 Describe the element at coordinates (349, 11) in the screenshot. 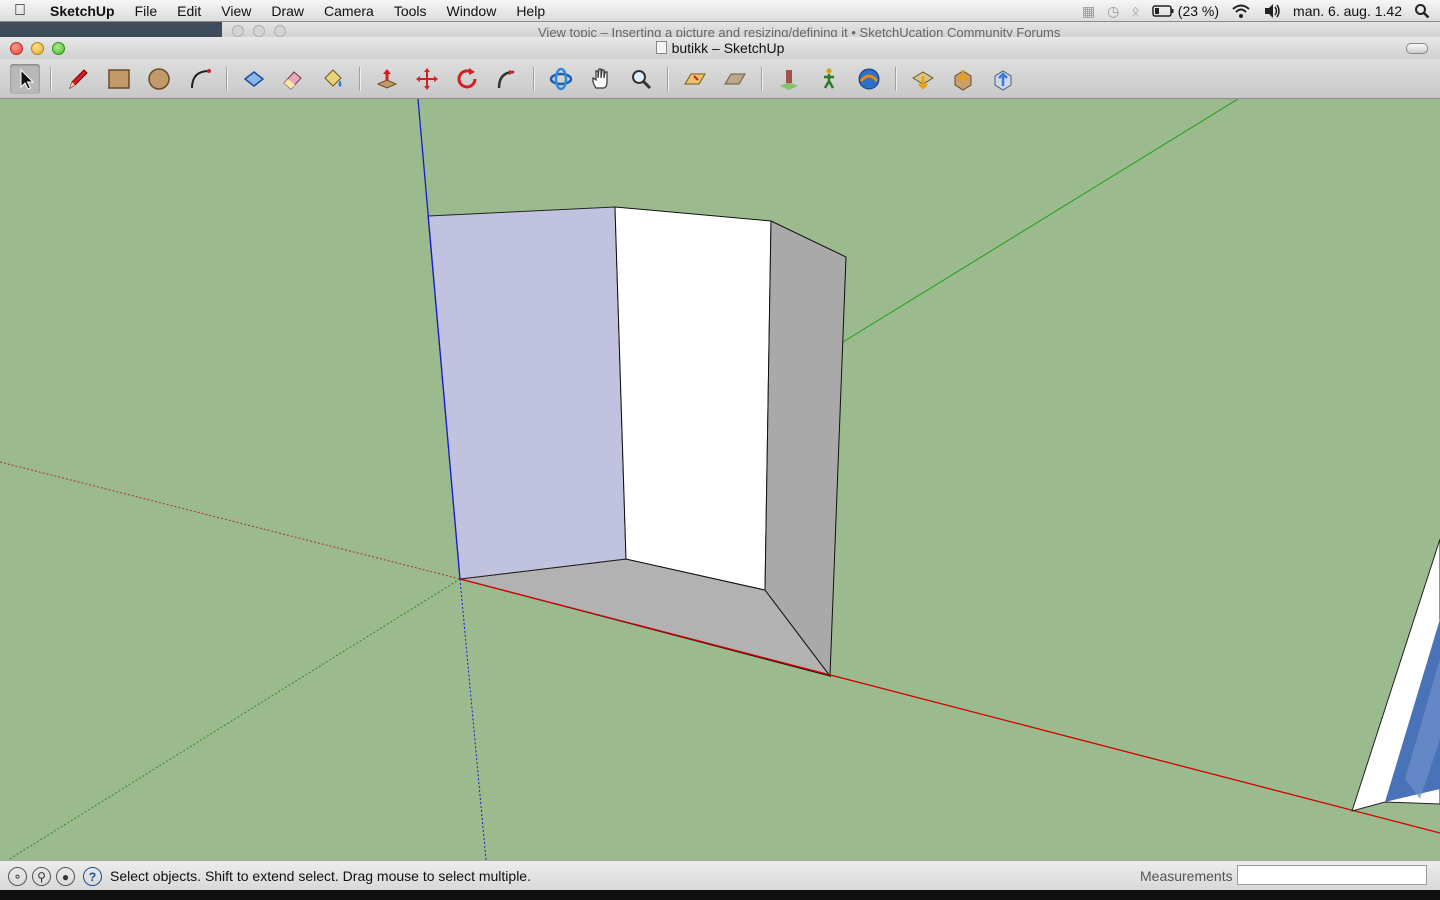

I see `menu-camera: Camera` at that location.